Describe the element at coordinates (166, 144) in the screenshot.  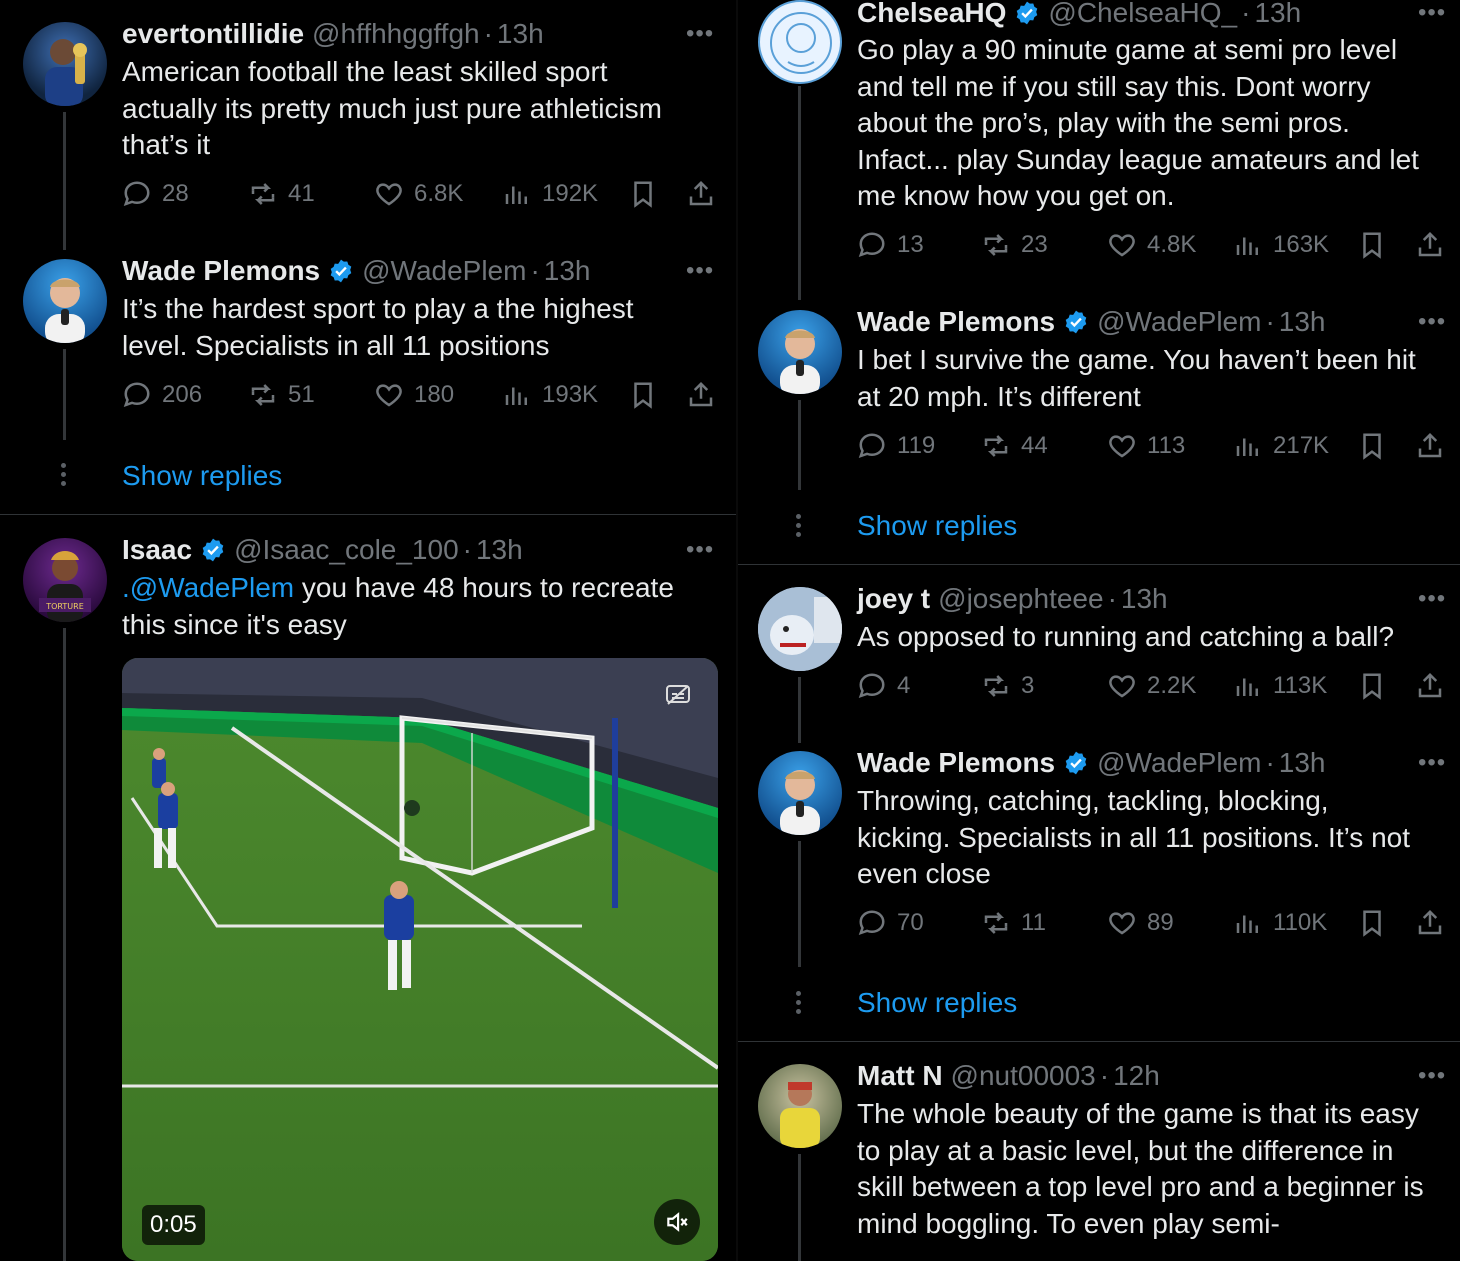
I see `tweet-text-line: that’s it` at that location.